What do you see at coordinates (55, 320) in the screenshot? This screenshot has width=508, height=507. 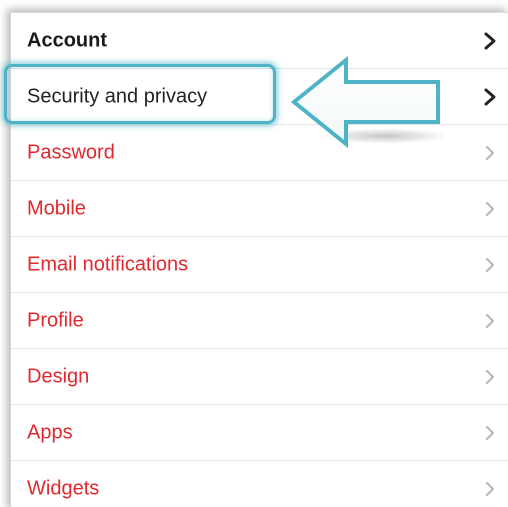 I see `menu-item-label: Profile` at bounding box center [55, 320].